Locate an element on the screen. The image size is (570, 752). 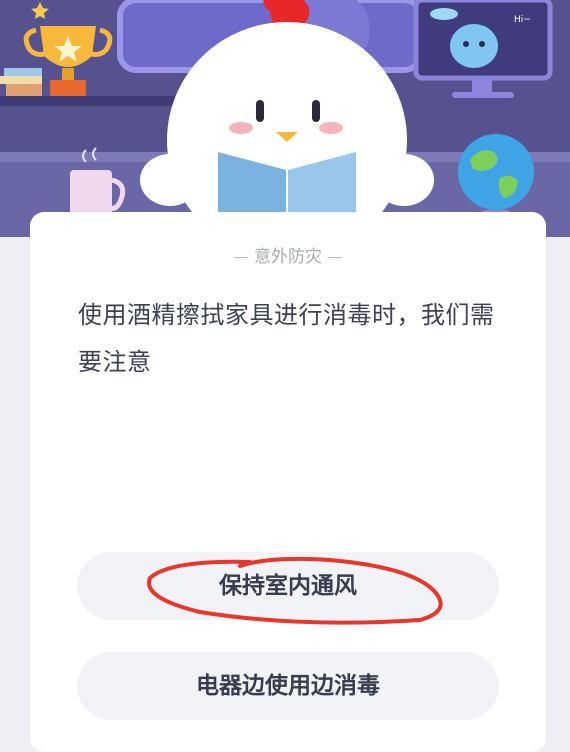
answer-option-1-label: 保持室内通风 is located at coordinates (288, 586).